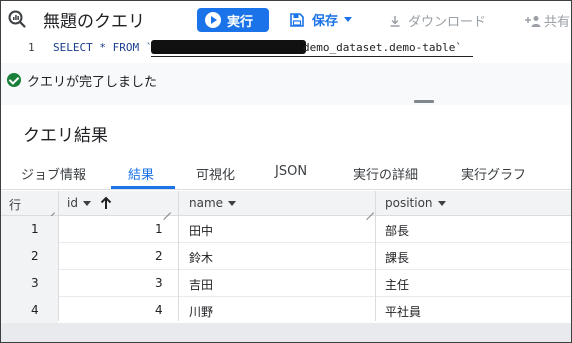  Describe the element at coordinates (201, 258) in the screenshot. I see `cell-name: 鈴木` at that location.